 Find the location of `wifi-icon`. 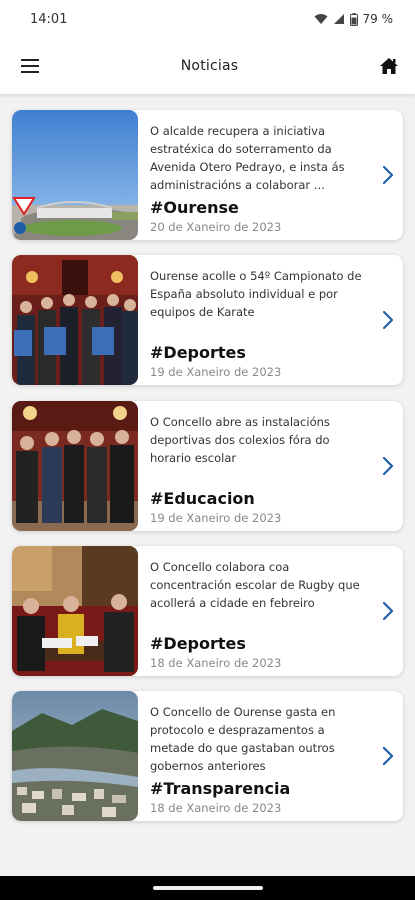

wifi-icon is located at coordinates (321, 19).